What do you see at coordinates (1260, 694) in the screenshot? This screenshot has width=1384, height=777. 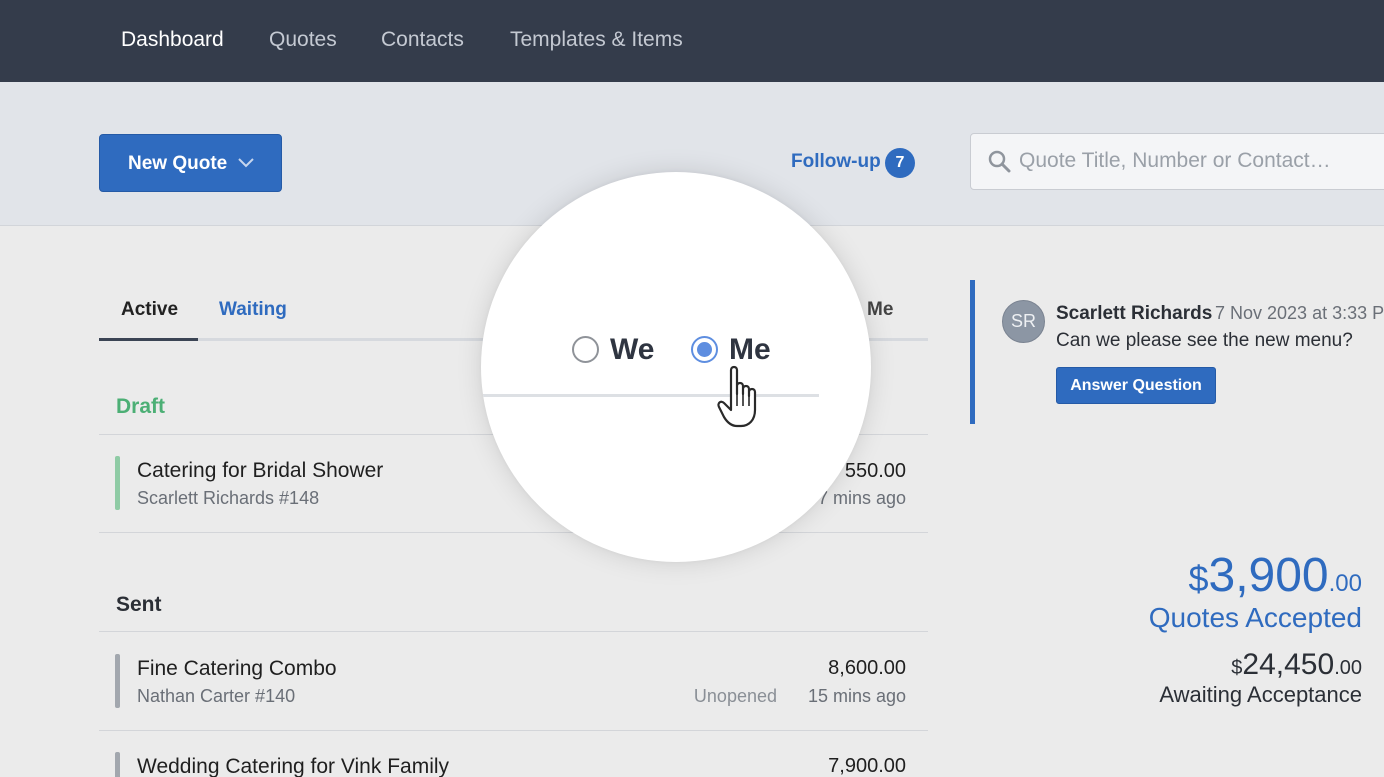 I see `awaiting-acceptance-label: Awaiting Acceptance` at bounding box center [1260, 694].